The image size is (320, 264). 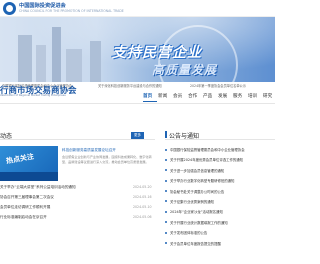 I want to click on right-section-header: 公告与通知, so click(x=220, y=135).